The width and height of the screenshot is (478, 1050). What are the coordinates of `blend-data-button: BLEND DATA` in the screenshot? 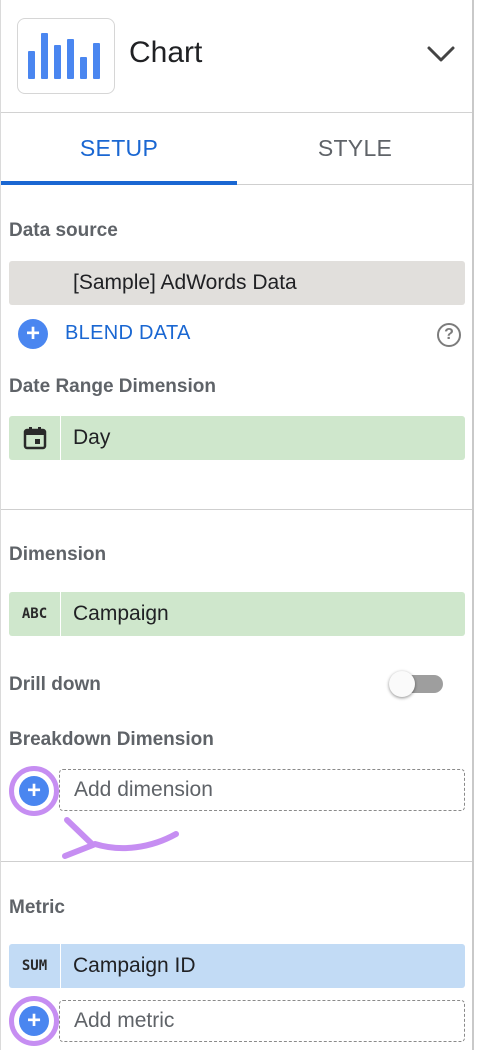 It's located at (128, 333).